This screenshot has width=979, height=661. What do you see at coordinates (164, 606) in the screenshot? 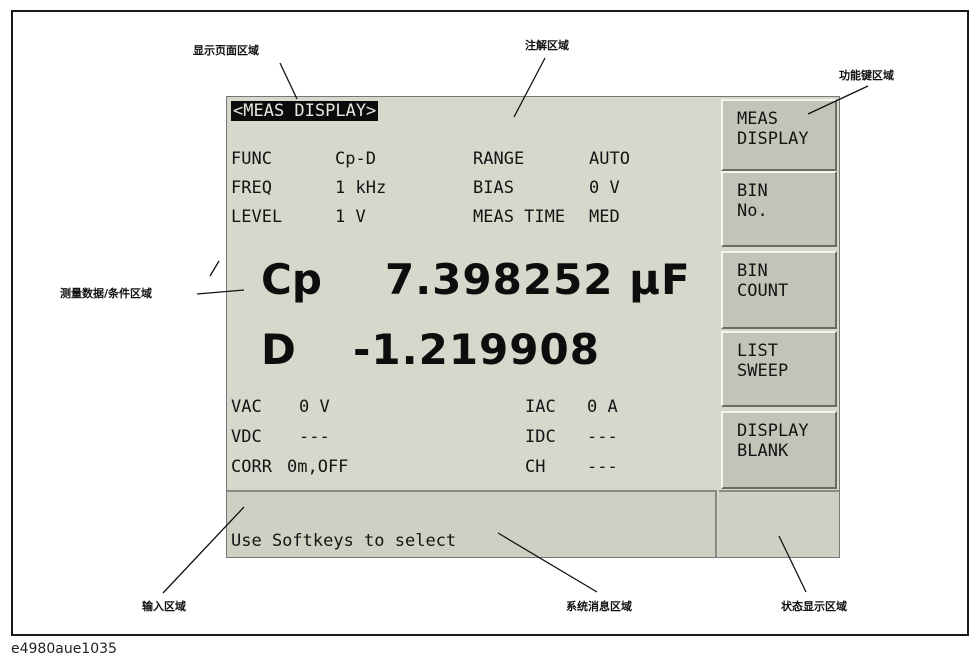
I see `callout-input-area: 输入区域` at bounding box center [164, 606].